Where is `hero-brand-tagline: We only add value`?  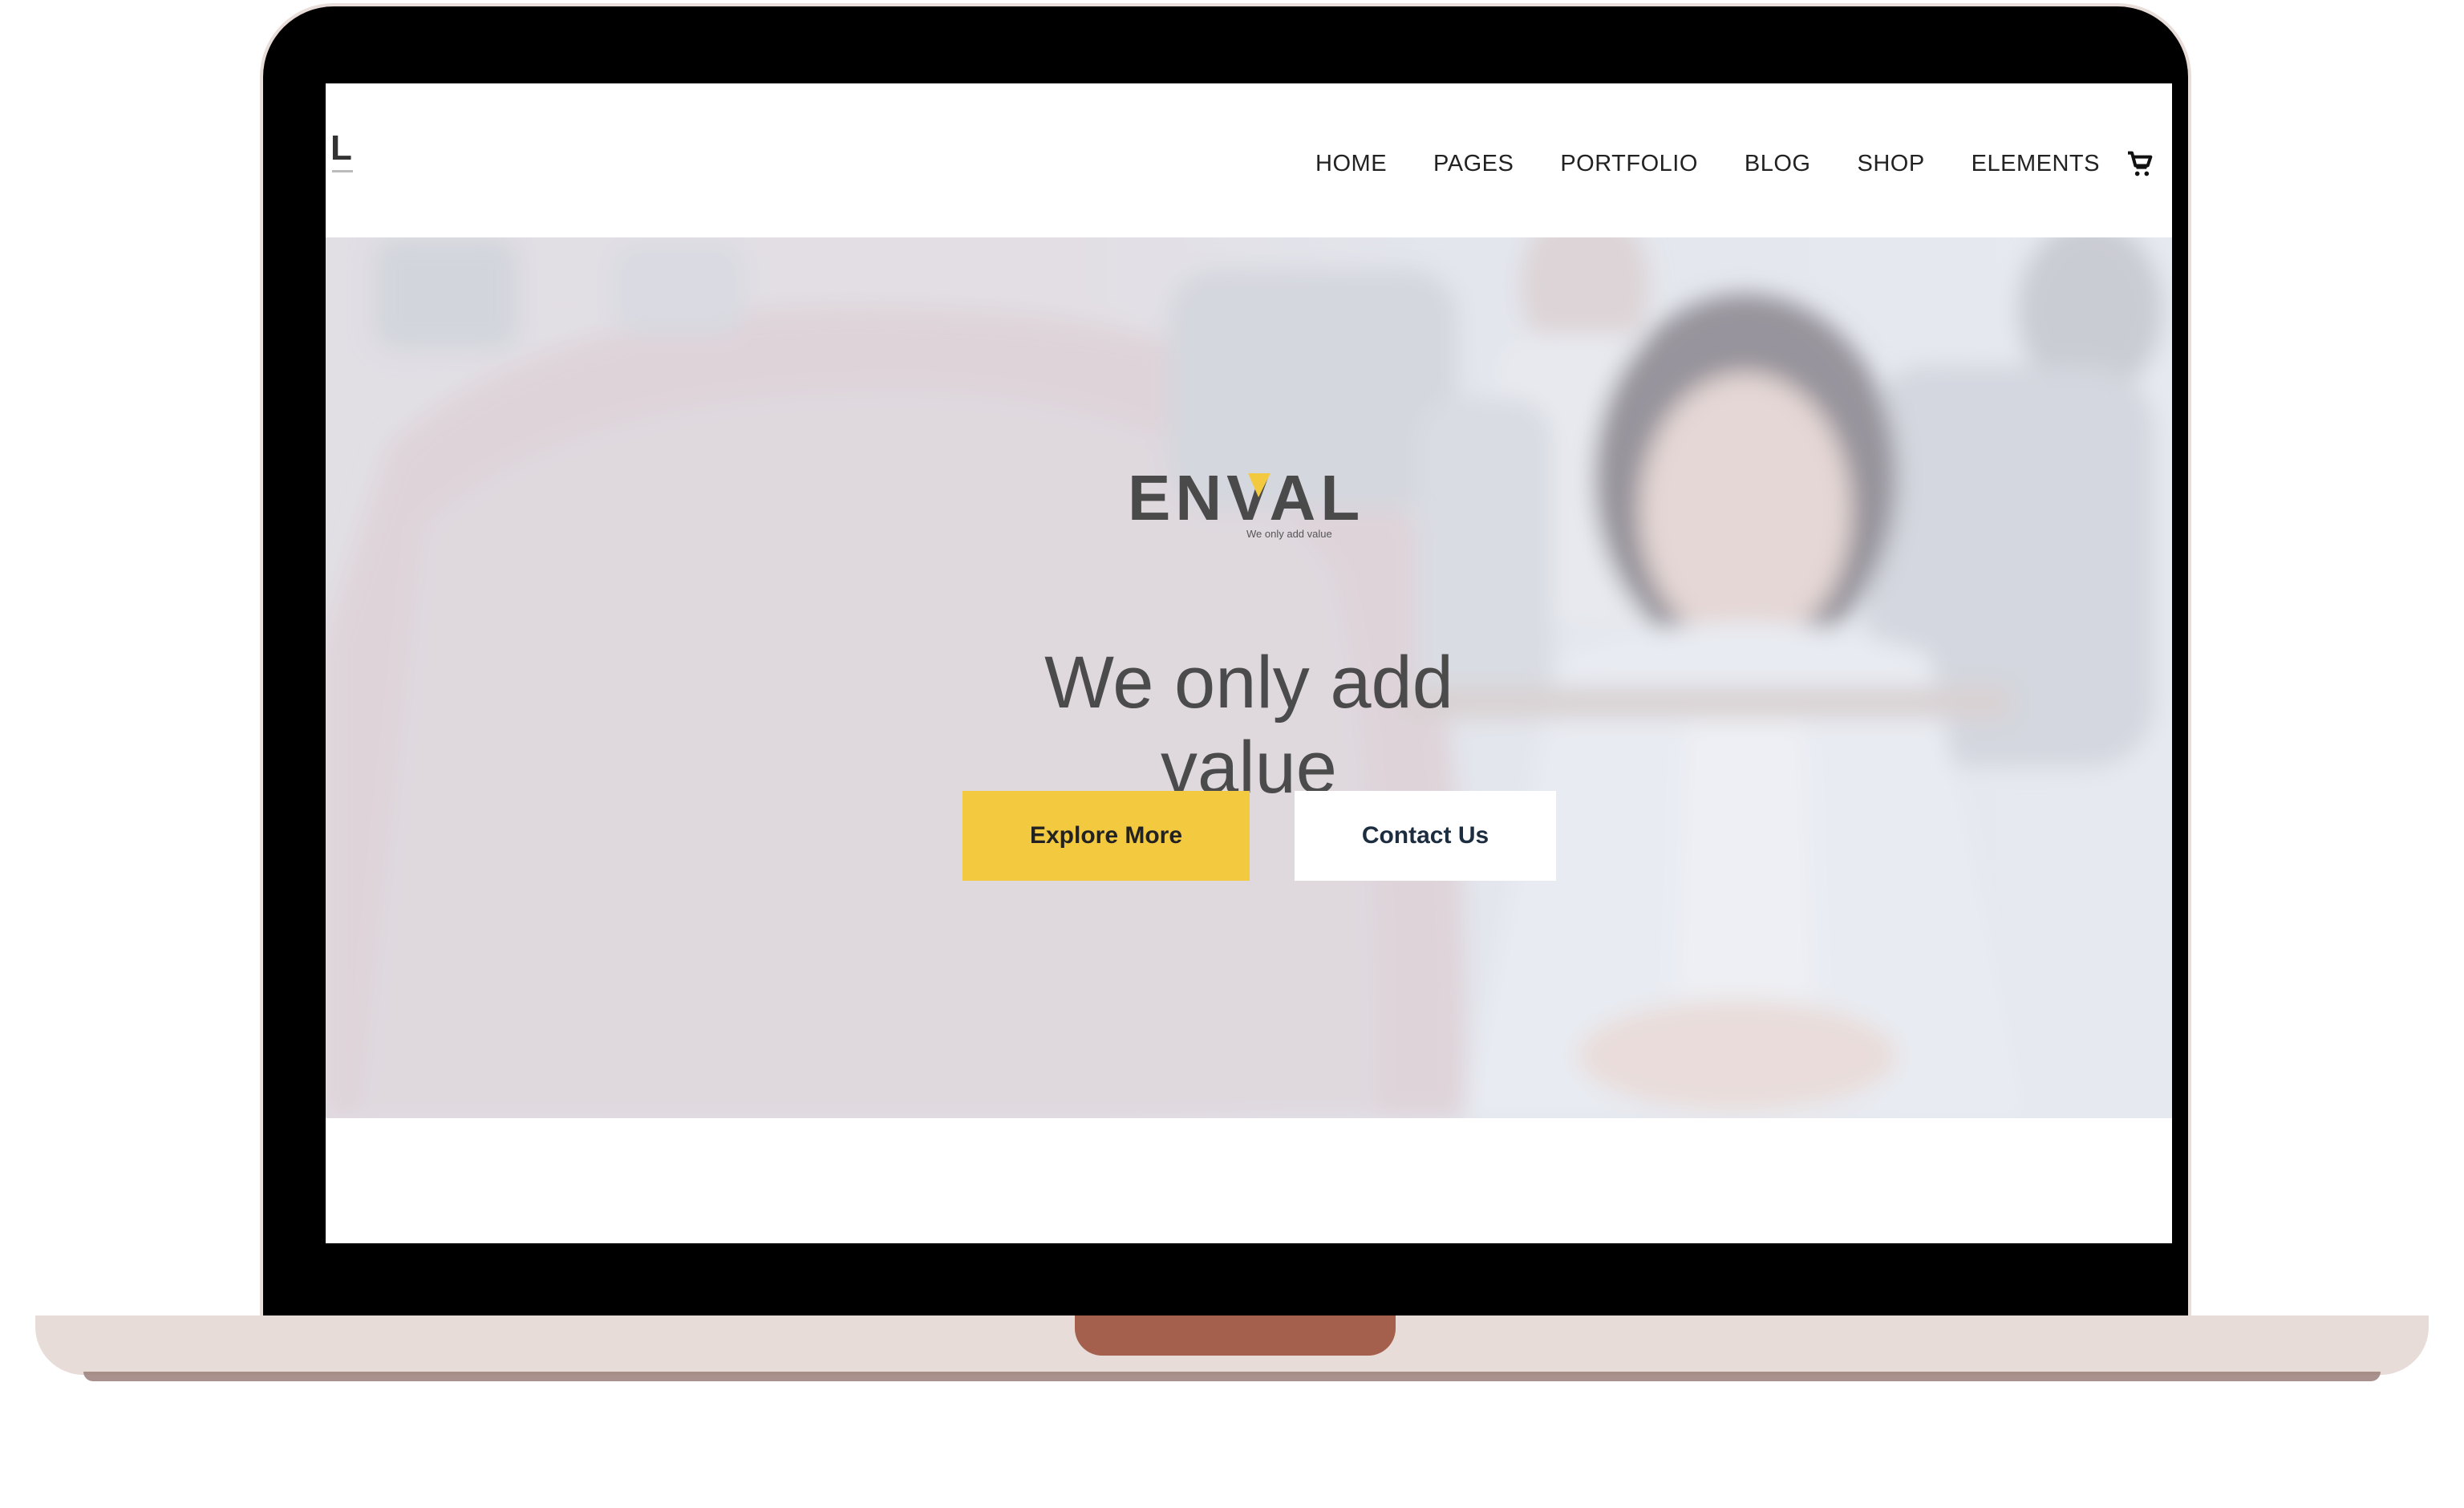 hero-brand-tagline: We only add value is located at coordinates (1289, 534).